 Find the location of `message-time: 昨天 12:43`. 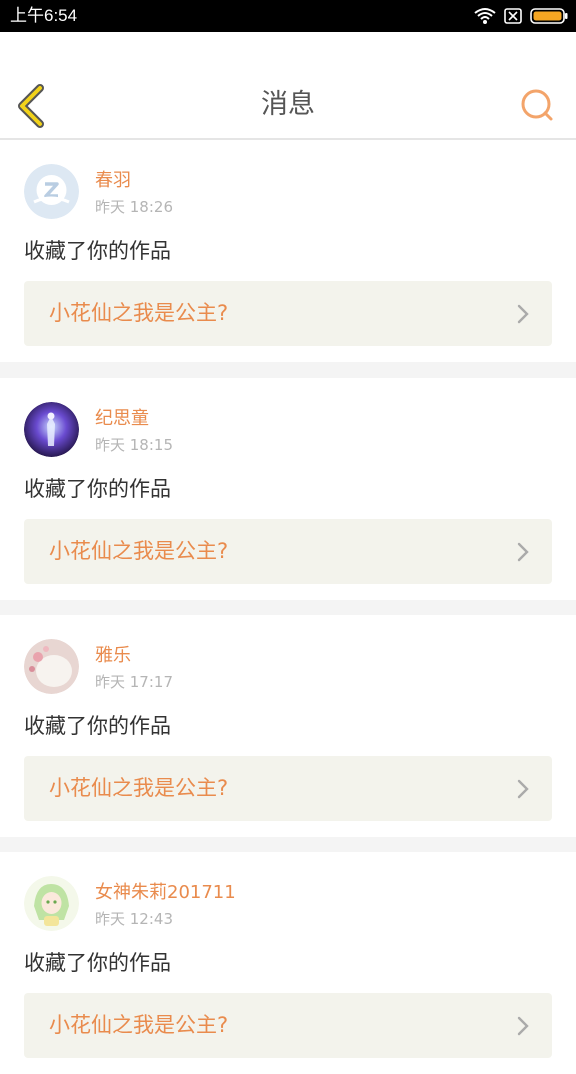

message-time: 昨天 12:43 is located at coordinates (134, 919).